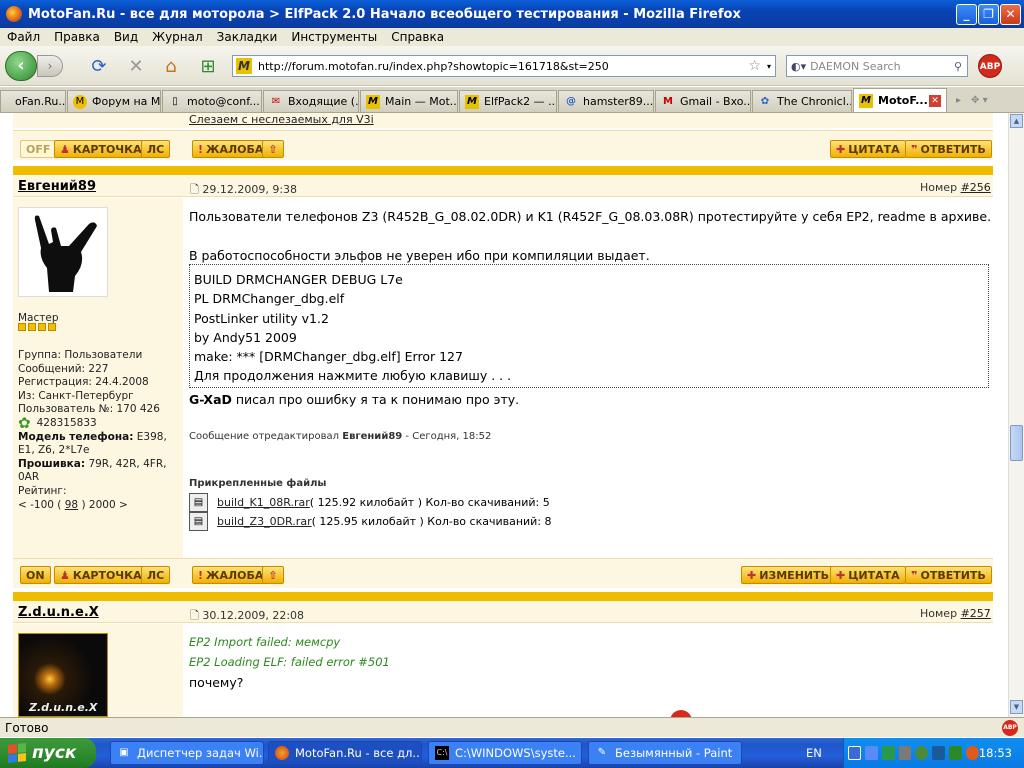 The height and width of the screenshot is (768, 1024). I want to click on minimize-button: _, so click(966, 14).